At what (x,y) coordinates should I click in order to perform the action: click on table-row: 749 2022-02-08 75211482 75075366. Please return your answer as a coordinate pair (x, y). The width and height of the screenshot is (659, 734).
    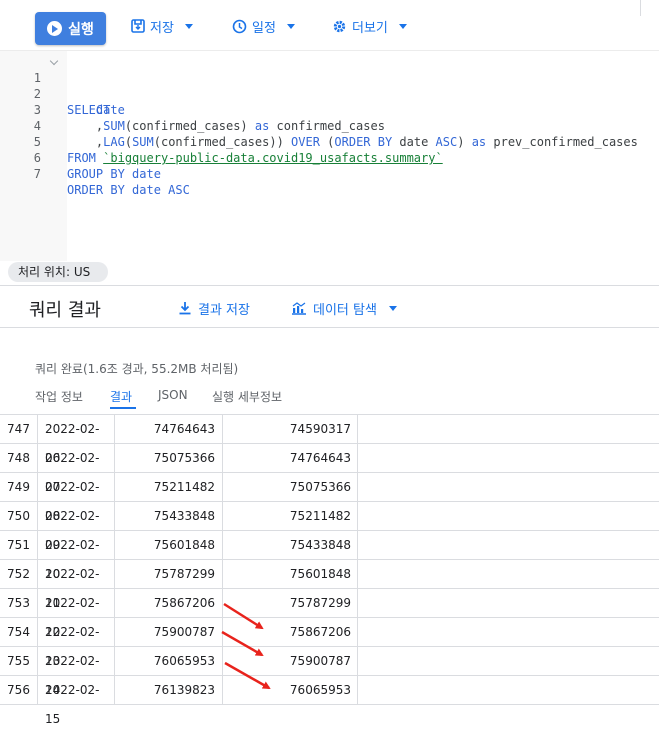
    Looking at the image, I should click on (329, 497).